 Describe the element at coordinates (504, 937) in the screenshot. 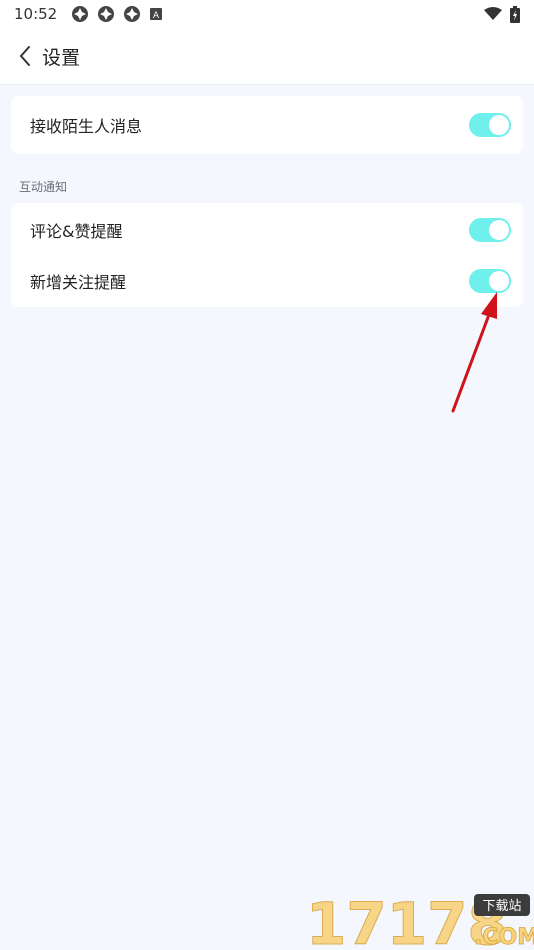

I see `watermark-domain: .COM` at that location.